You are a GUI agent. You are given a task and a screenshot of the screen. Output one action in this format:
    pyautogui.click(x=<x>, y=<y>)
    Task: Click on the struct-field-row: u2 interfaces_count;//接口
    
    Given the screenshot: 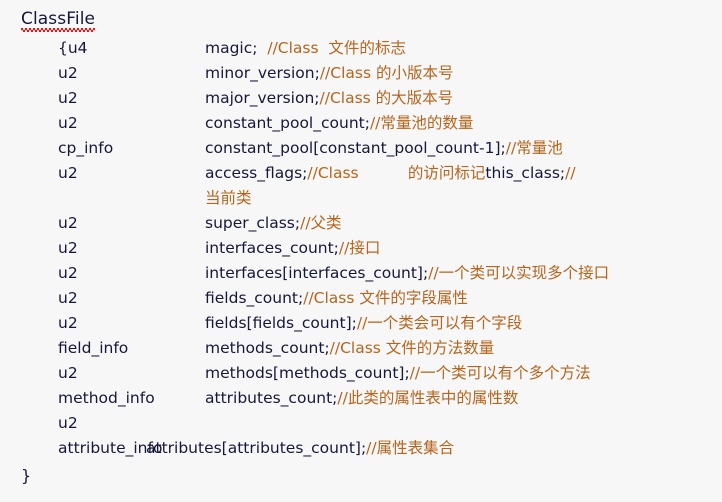 What is the action you would take?
    pyautogui.click(x=361, y=248)
    